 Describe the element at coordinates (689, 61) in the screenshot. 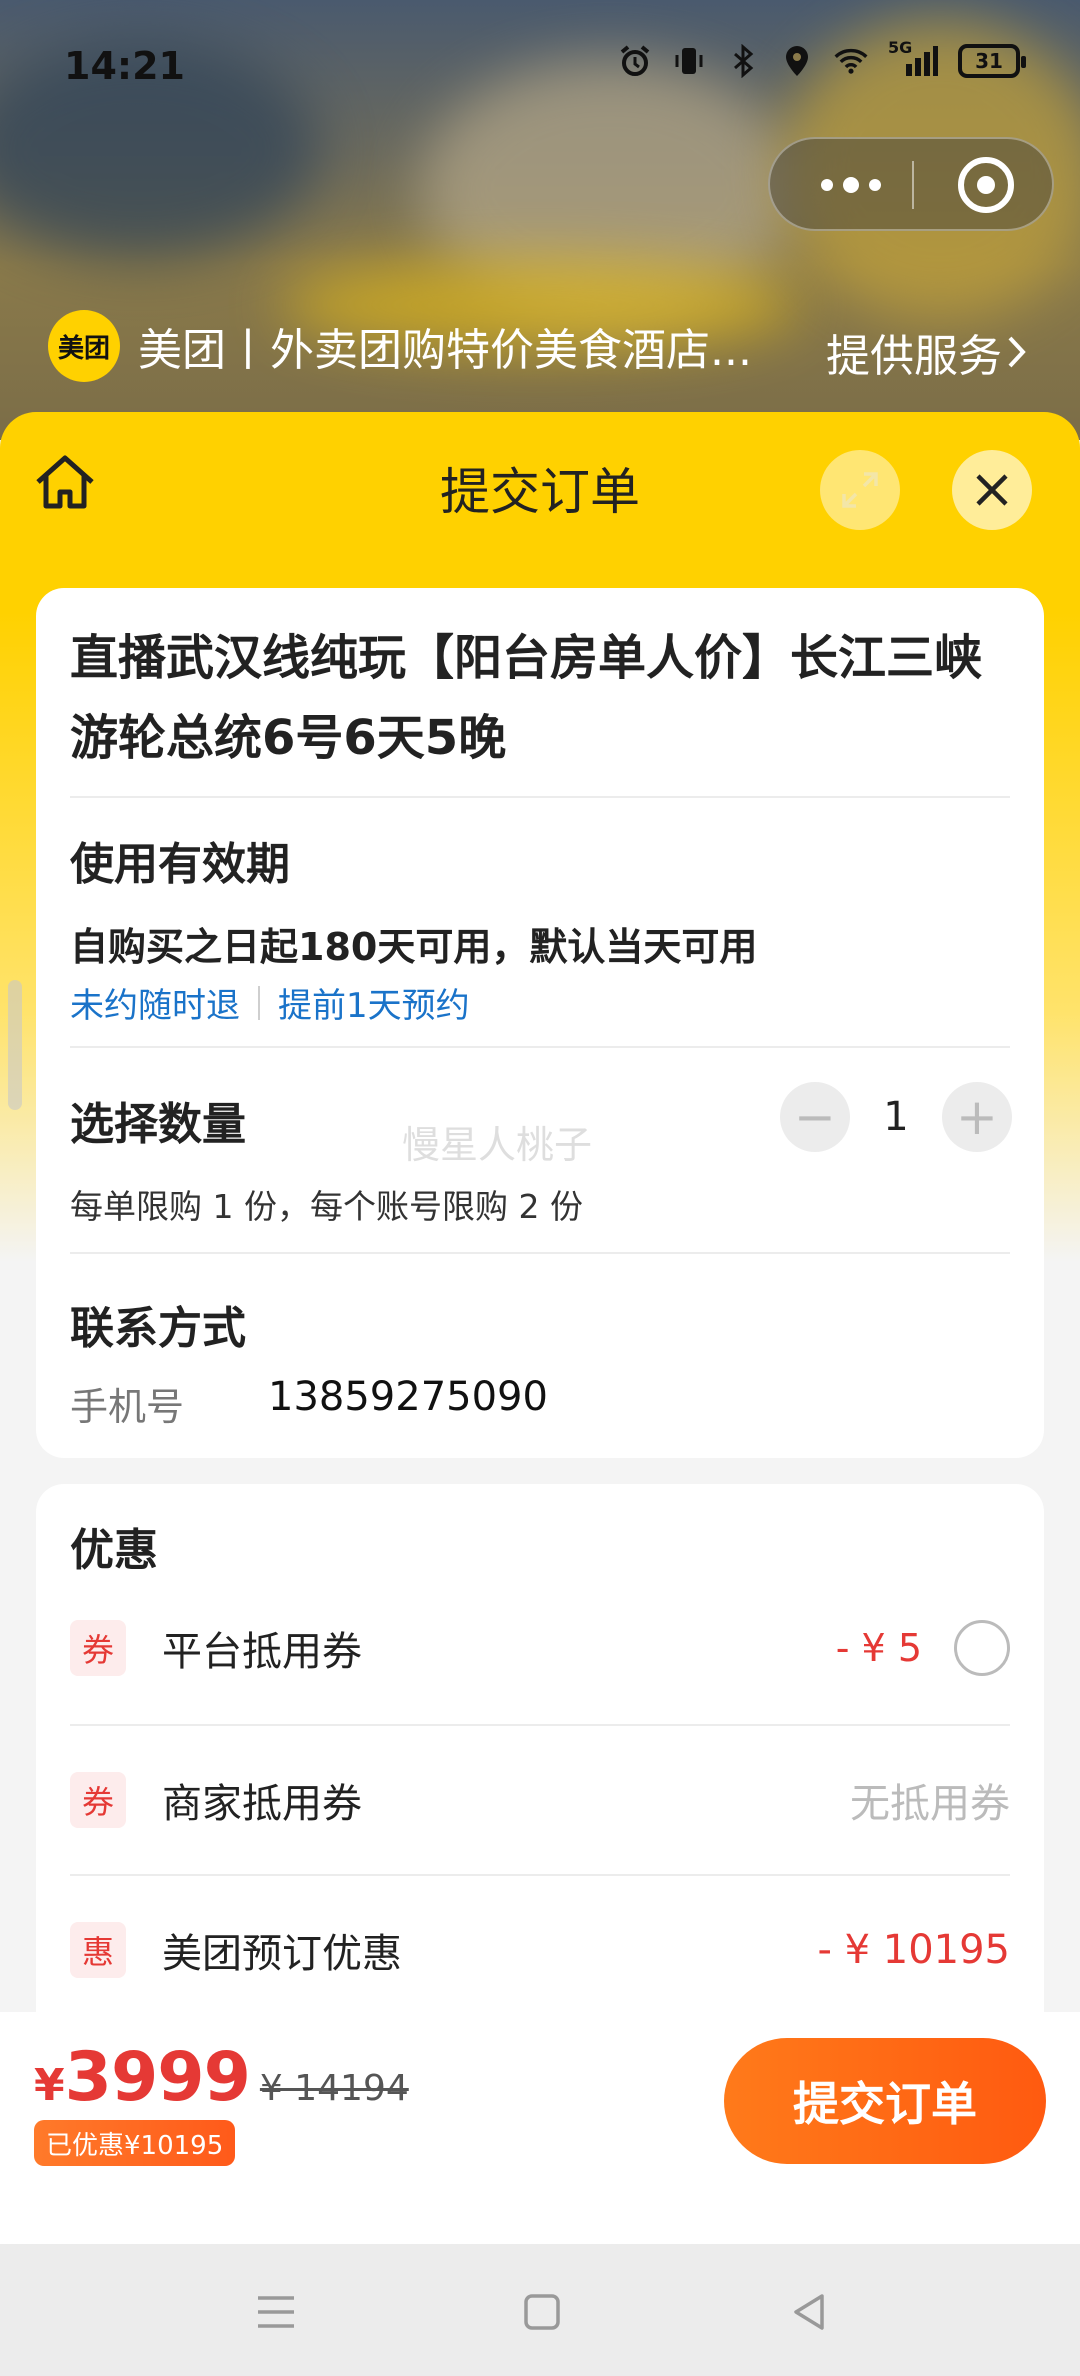

I see `vibrate-icon` at that location.